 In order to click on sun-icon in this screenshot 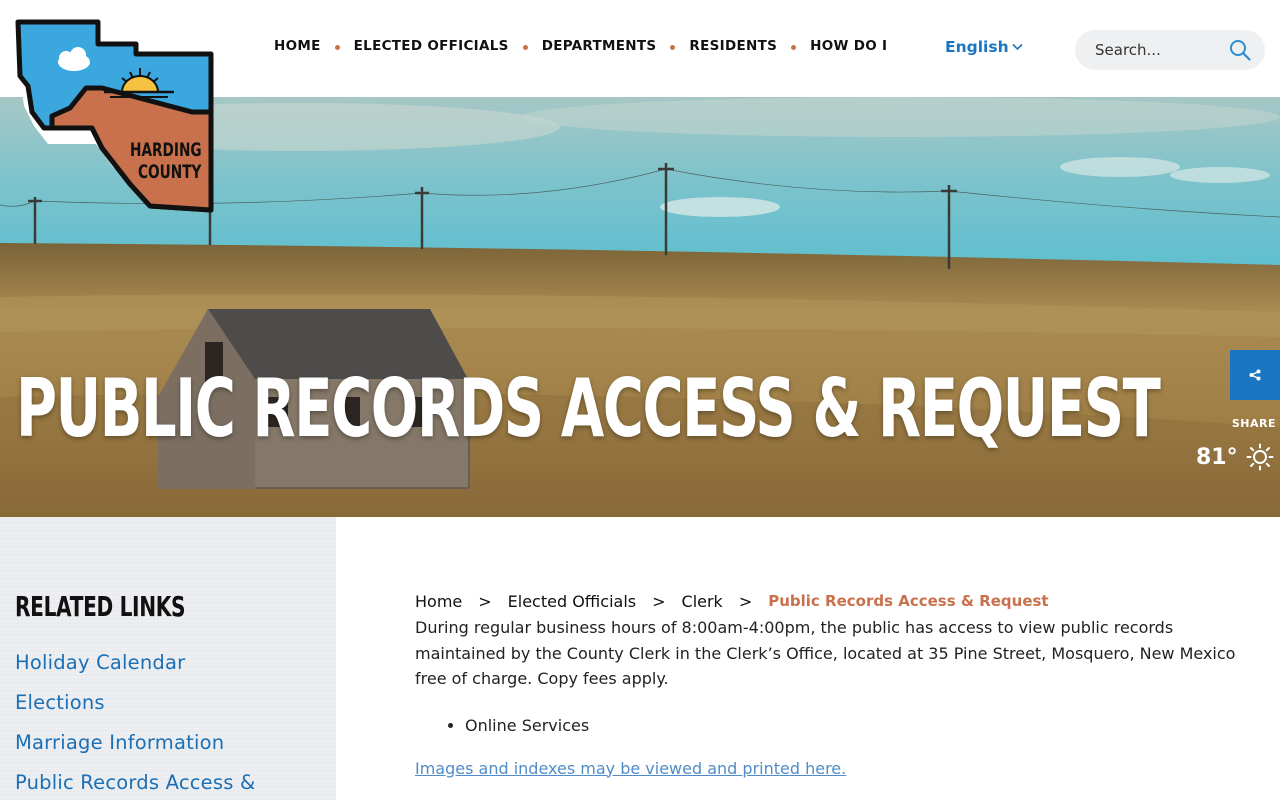, I will do `click(1260, 457)`.